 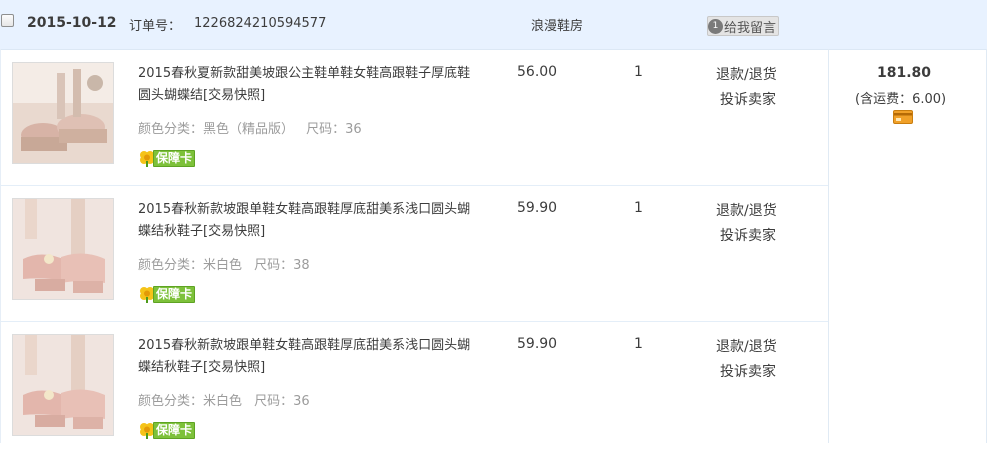 What do you see at coordinates (155, 26) in the screenshot?
I see `order-number-label: 订单号：` at bounding box center [155, 26].